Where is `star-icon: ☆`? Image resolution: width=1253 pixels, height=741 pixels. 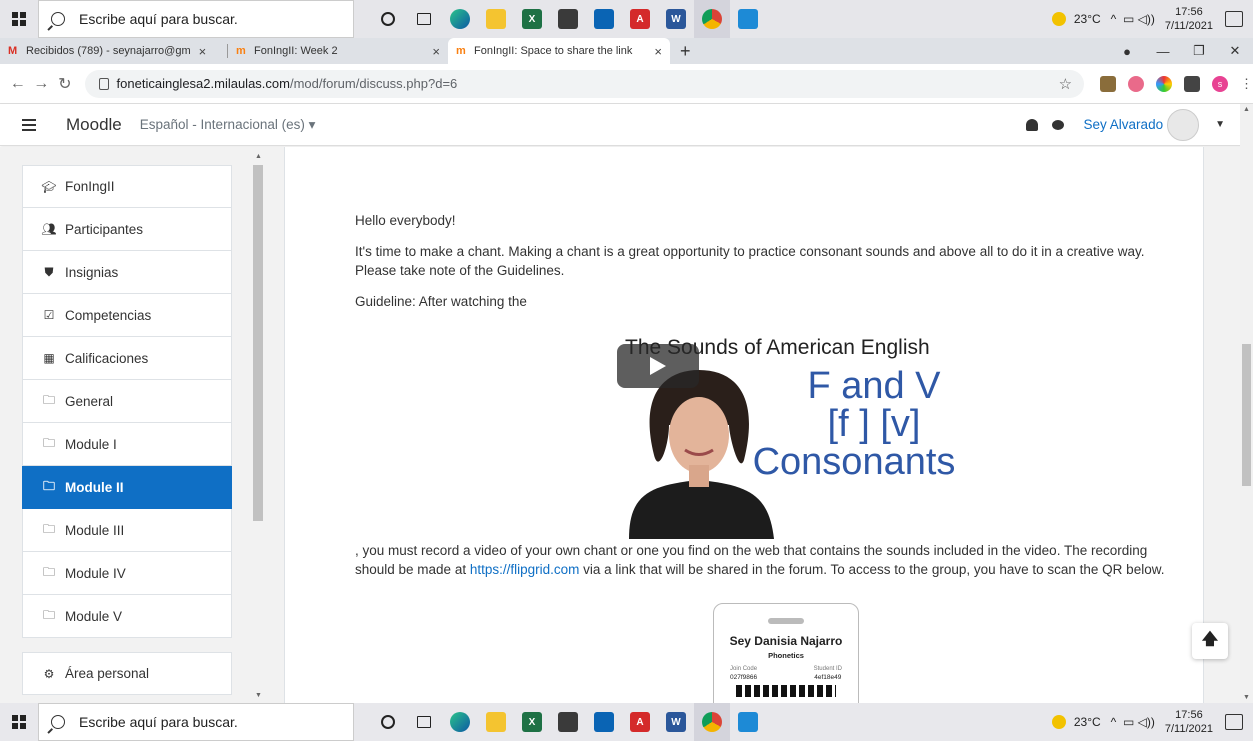 star-icon: ☆ is located at coordinates (1065, 84).